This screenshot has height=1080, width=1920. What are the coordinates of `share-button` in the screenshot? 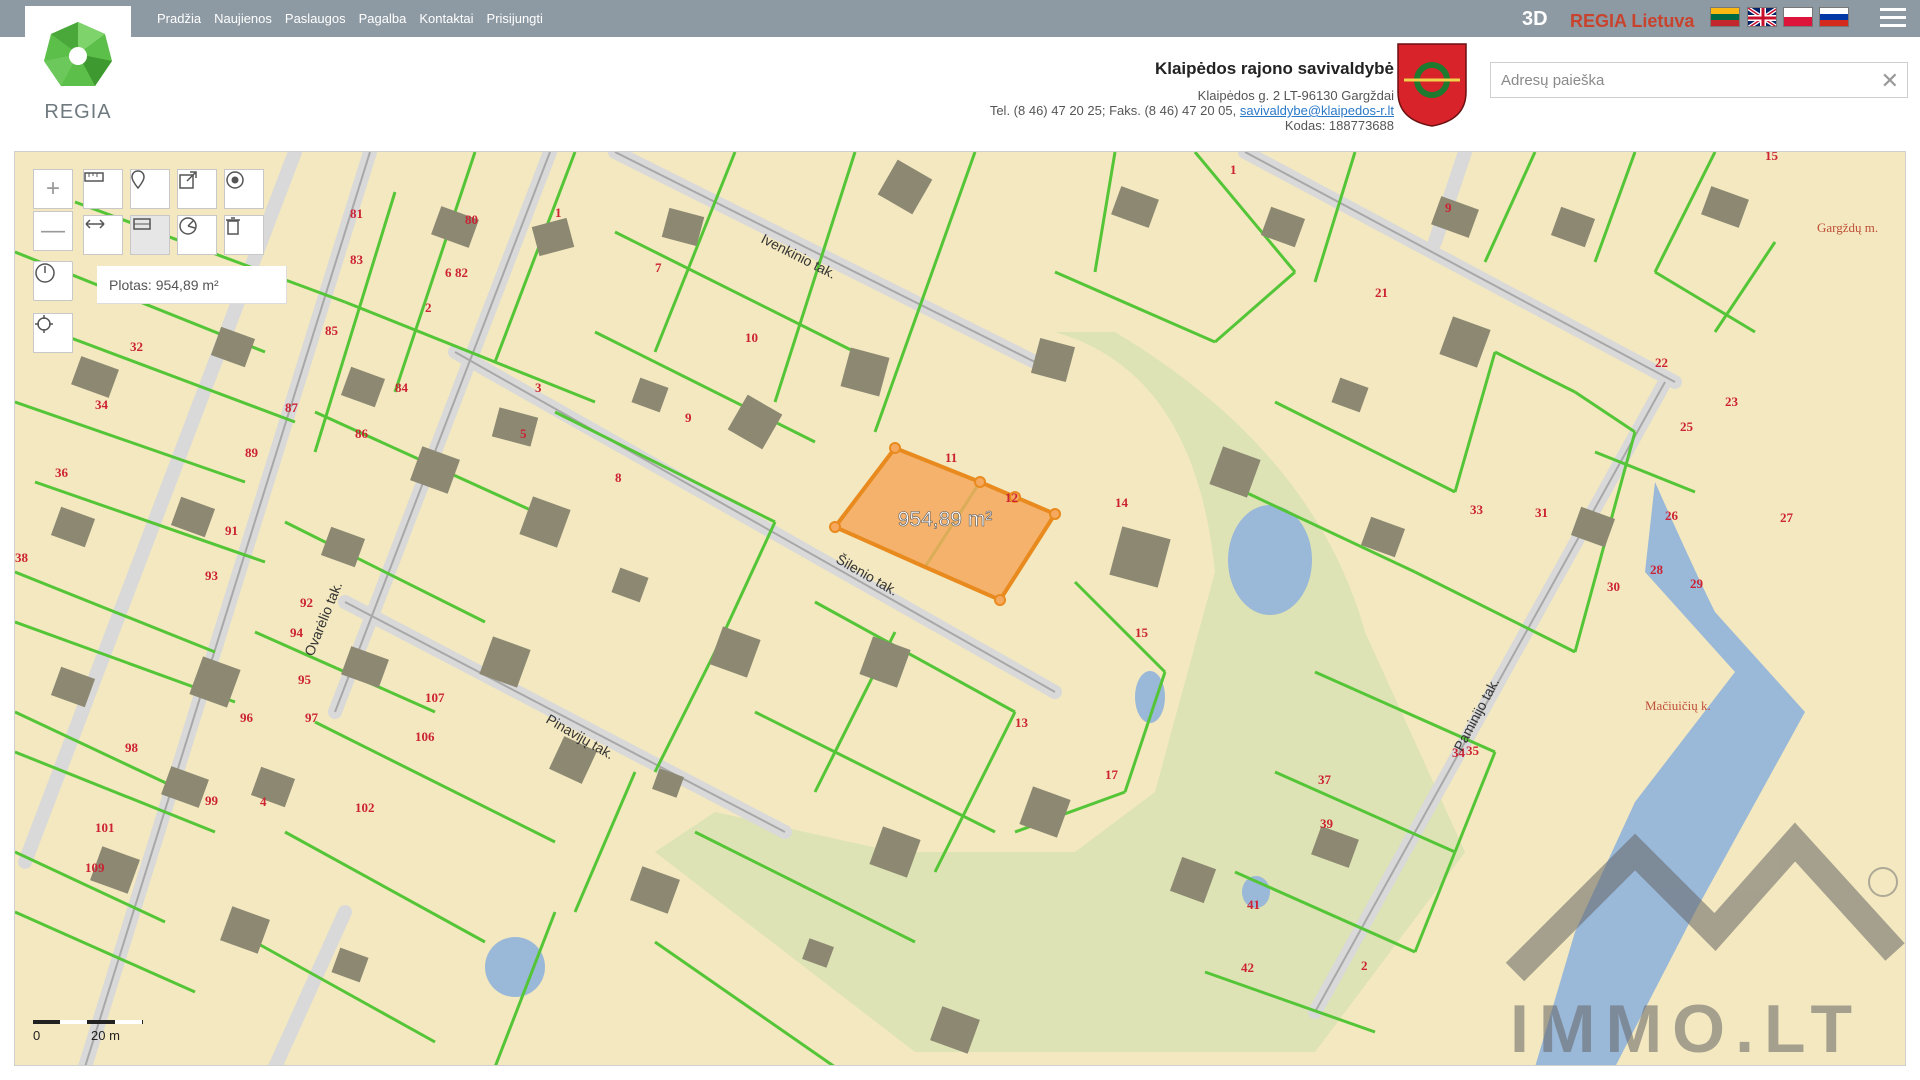 It's located at (197, 189).